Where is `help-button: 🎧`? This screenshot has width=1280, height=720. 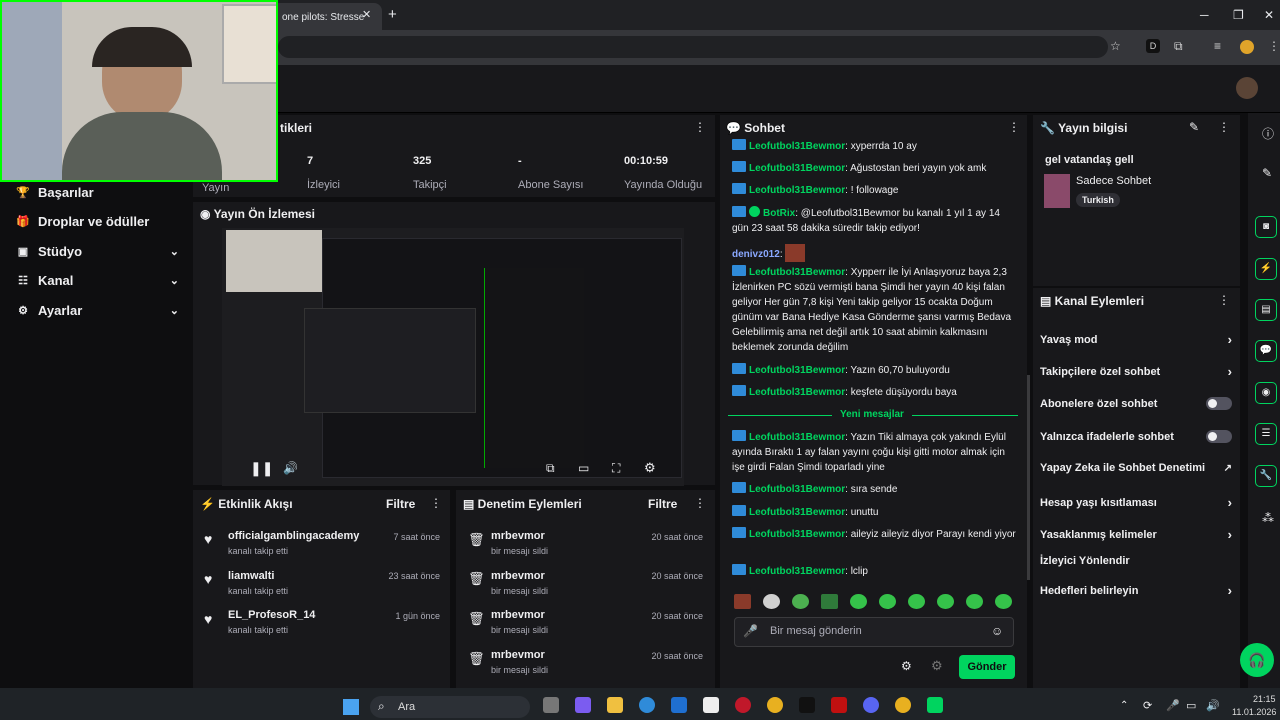
help-button: 🎧 is located at coordinates (1257, 660).